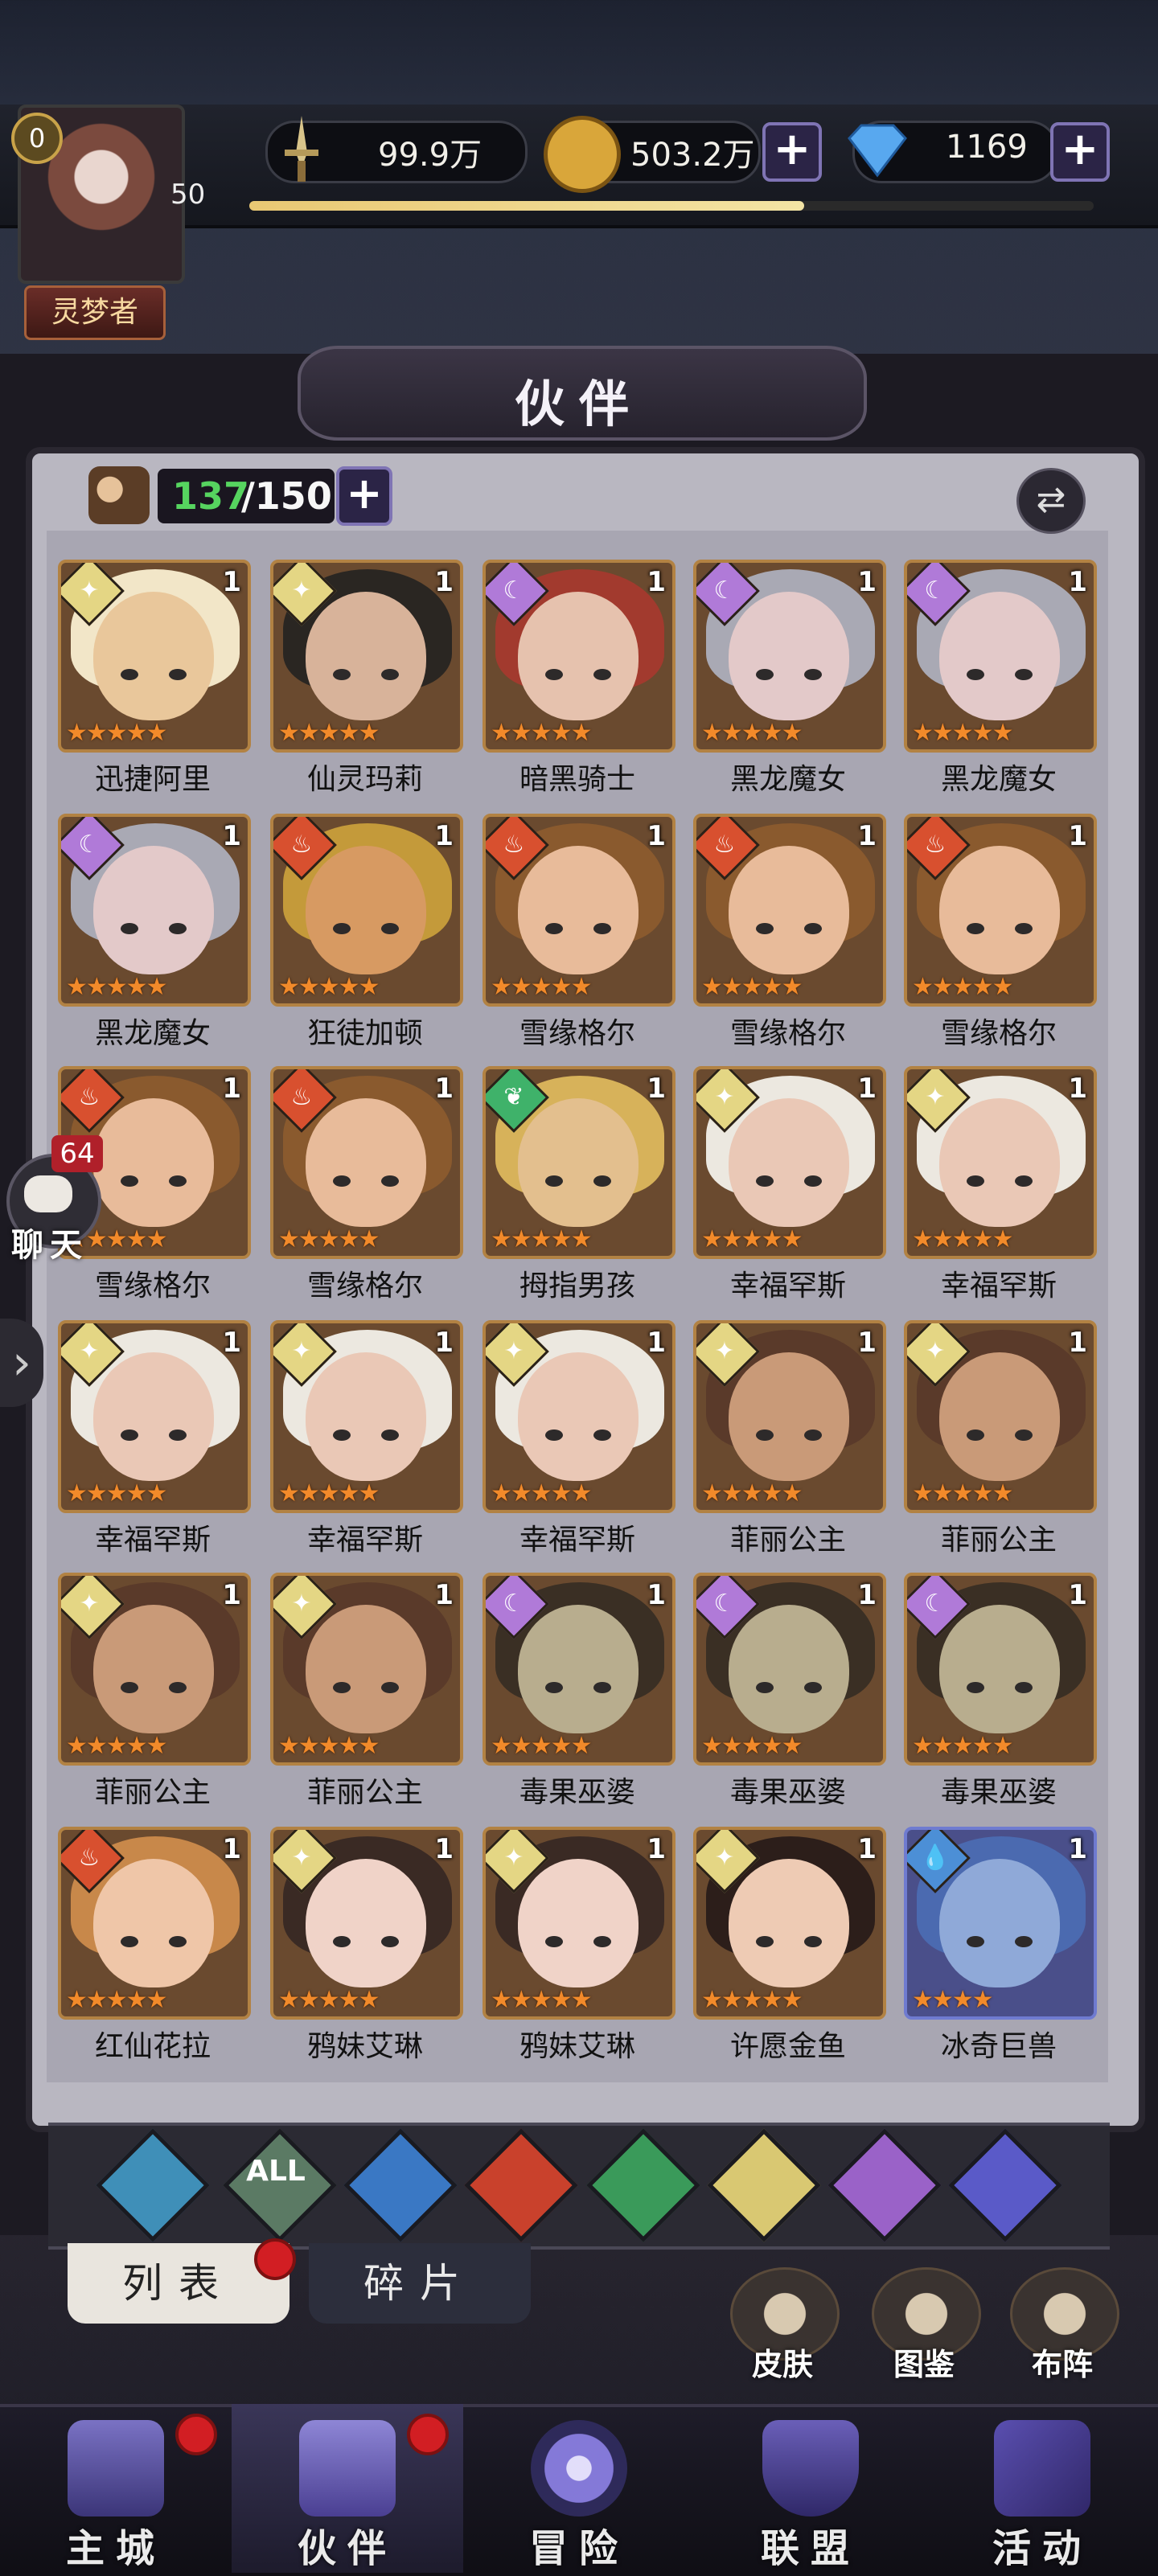 Image resolution: width=1158 pixels, height=2576 pixels. I want to click on gold-add-button: +, so click(792, 152).